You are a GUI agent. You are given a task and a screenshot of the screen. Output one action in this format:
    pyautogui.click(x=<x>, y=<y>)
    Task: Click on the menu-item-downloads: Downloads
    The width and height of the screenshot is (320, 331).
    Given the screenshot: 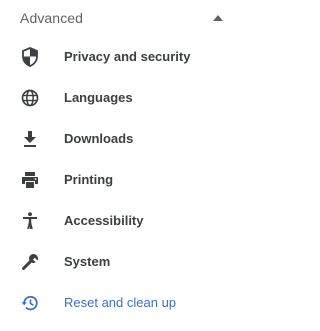 What is the action you would take?
    pyautogui.click(x=119, y=138)
    